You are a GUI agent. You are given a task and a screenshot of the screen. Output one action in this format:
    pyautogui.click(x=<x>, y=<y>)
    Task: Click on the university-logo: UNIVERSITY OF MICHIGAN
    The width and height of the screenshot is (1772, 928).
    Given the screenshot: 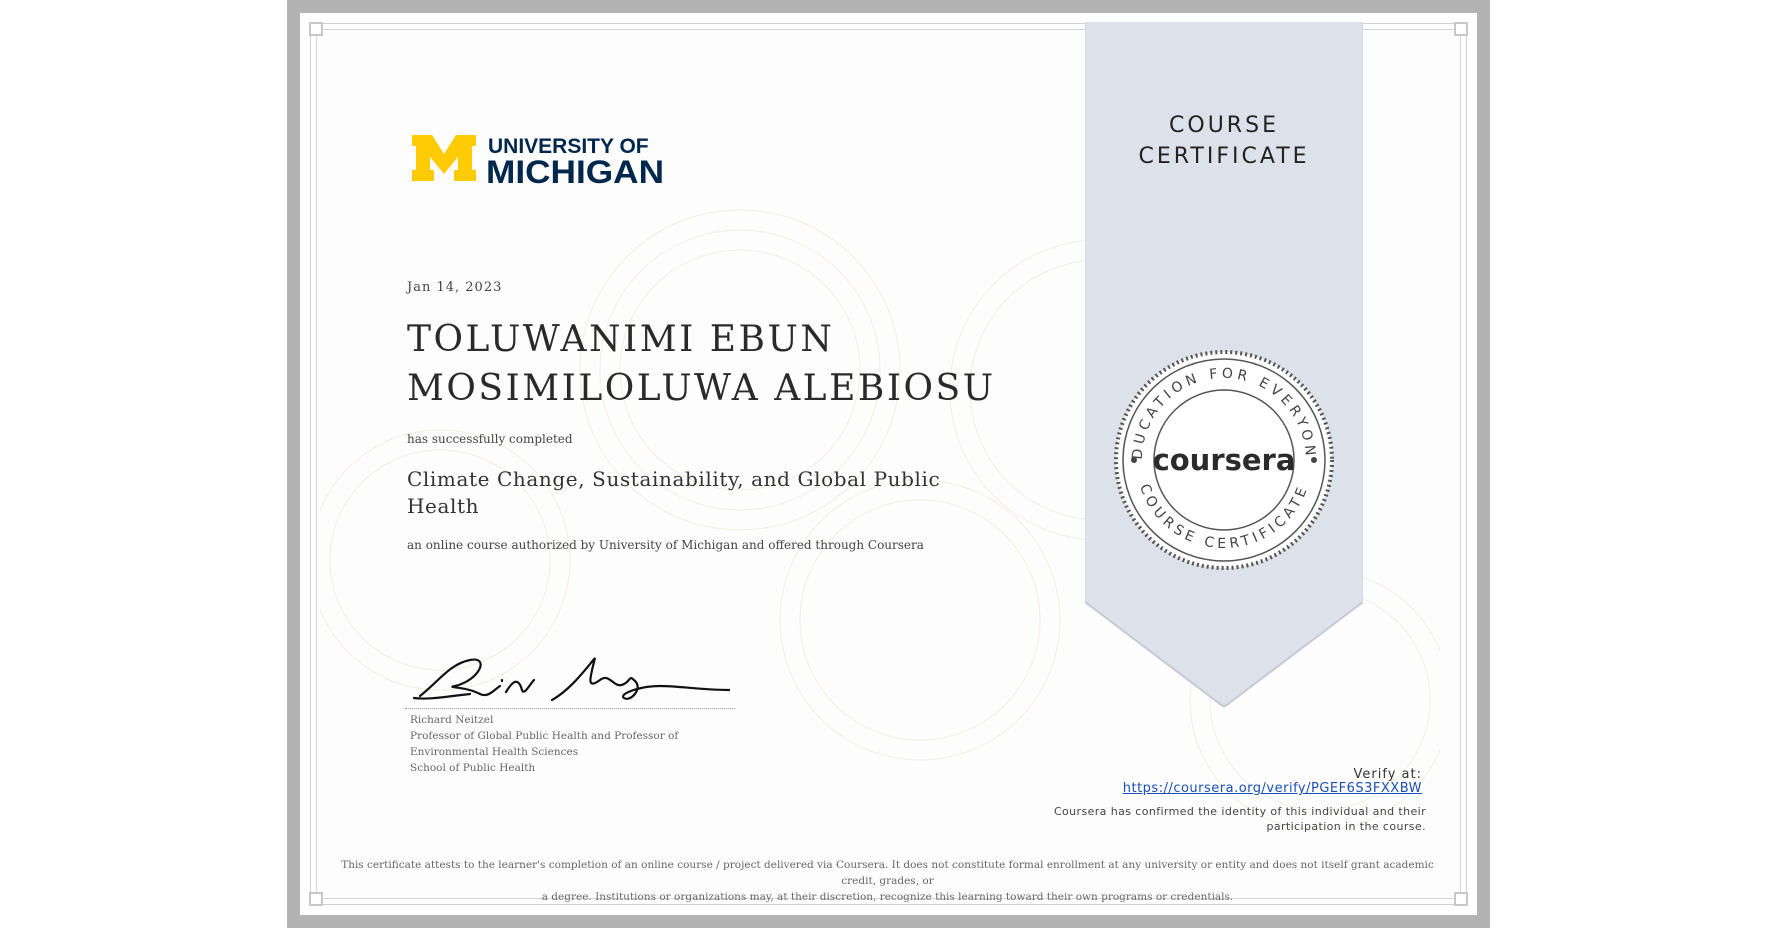 What is the action you would take?
    pyautogui.click(x=538, y=160)
    